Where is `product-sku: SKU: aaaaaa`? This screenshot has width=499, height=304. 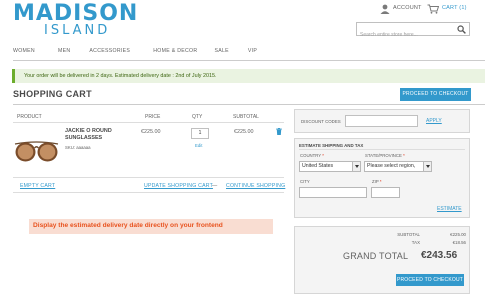 product-sku: SKU: aaaaaa is located at coordinates (78, 147).